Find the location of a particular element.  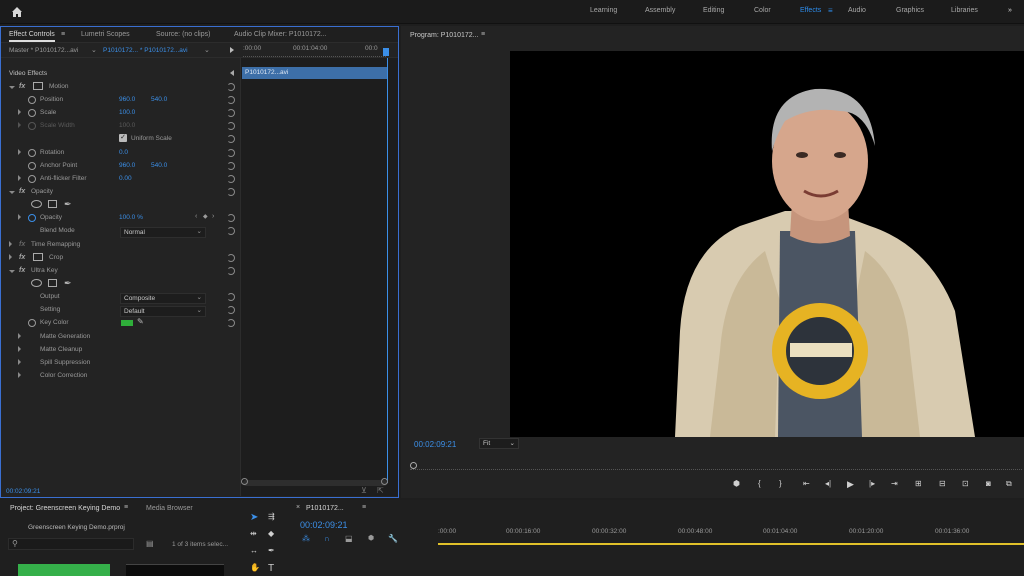

close-icon: × is located at coordinates (298, 507).